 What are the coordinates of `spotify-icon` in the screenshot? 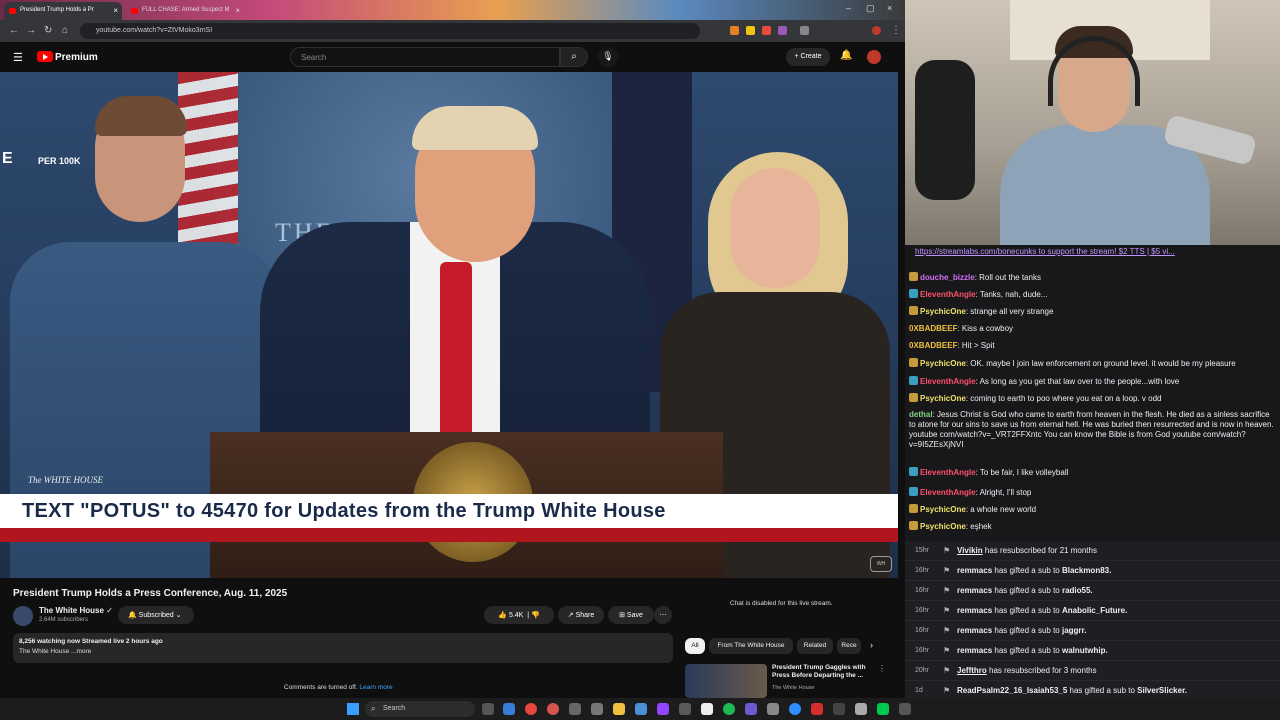 It's located at (729, 709).